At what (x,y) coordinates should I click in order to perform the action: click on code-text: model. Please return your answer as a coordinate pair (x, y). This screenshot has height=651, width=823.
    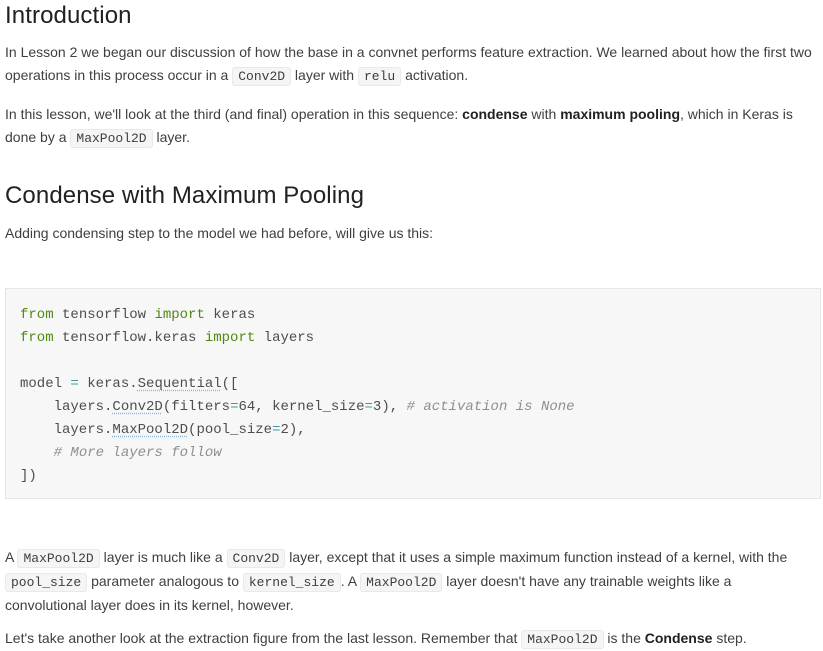
    Looking at the image, I should click on (45, 384).